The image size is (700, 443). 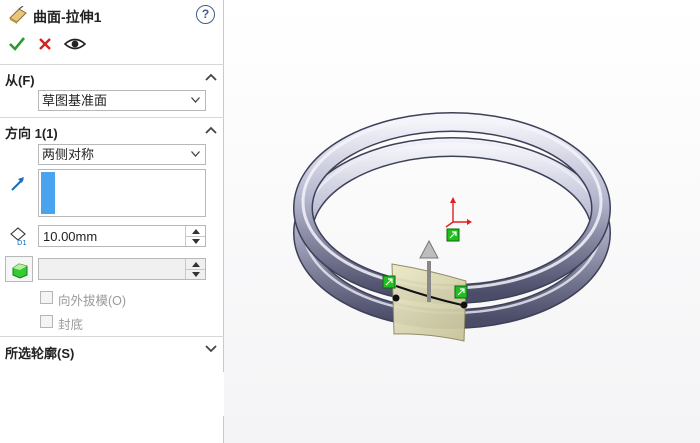 What do you see at coordinates (45, 44) in the screenshot?
I see `cancel-x-icon` at bounding box center [45, 44].